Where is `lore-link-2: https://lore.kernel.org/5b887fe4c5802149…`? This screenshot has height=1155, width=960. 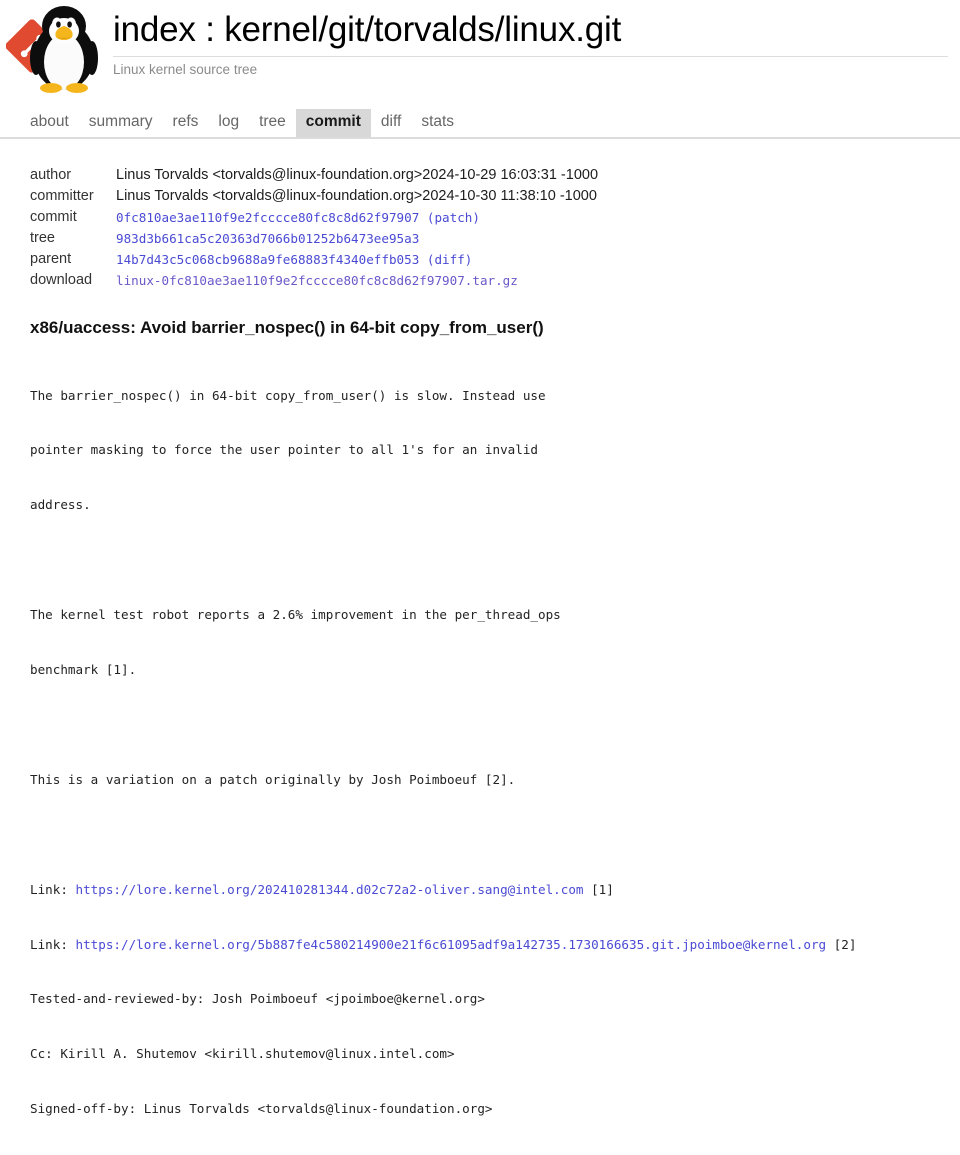
lore-link-2: https://lore.kernel.org/5b887fe4c5802149… is located at coordinates (451, 944).